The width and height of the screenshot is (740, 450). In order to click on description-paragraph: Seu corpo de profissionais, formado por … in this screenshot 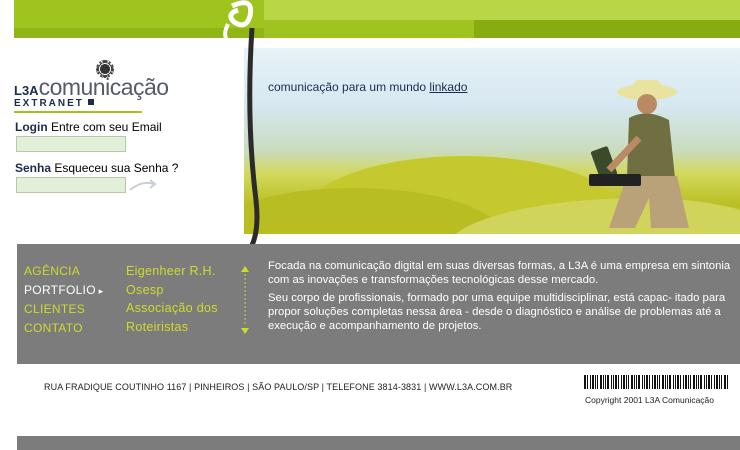, I will do `click(497, 312)`.